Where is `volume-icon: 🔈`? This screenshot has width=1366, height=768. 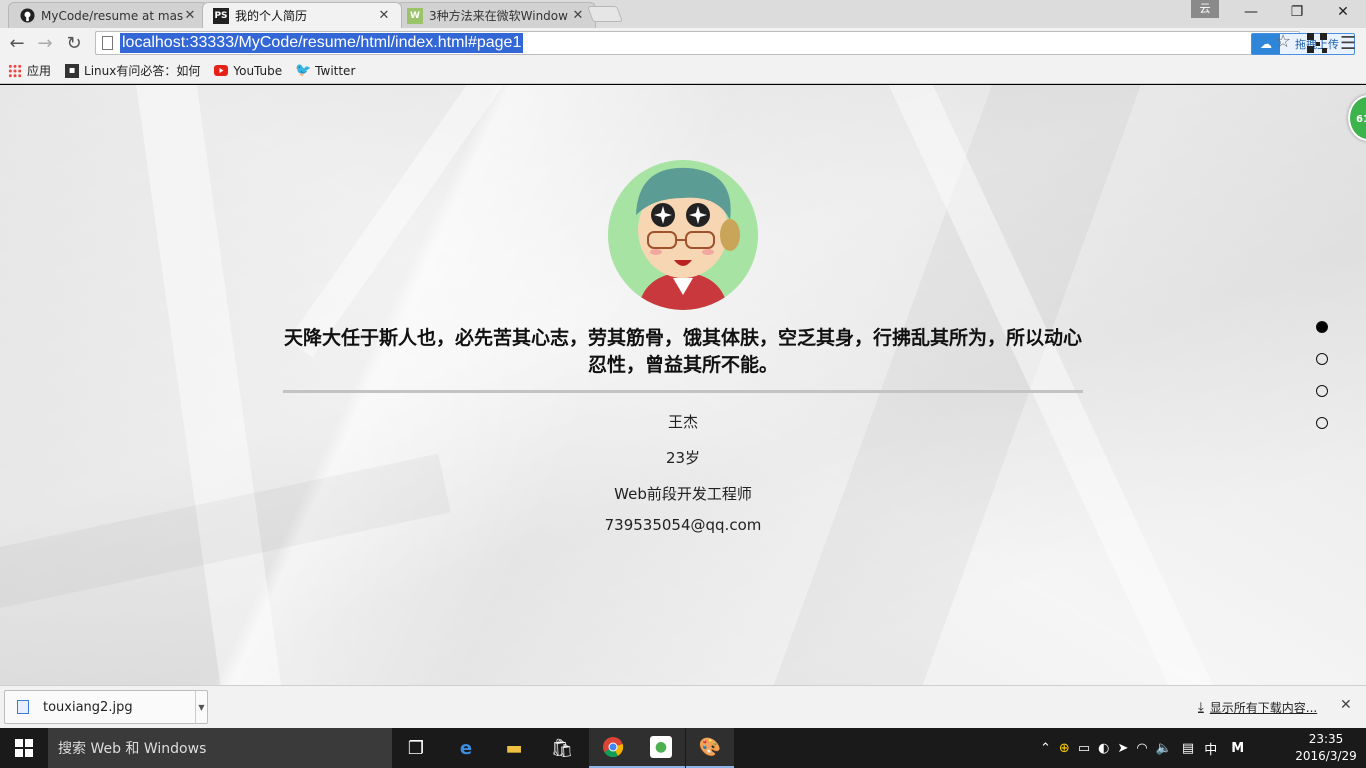
volume-icon: 🔈 is located at coordinates (1164, 748).